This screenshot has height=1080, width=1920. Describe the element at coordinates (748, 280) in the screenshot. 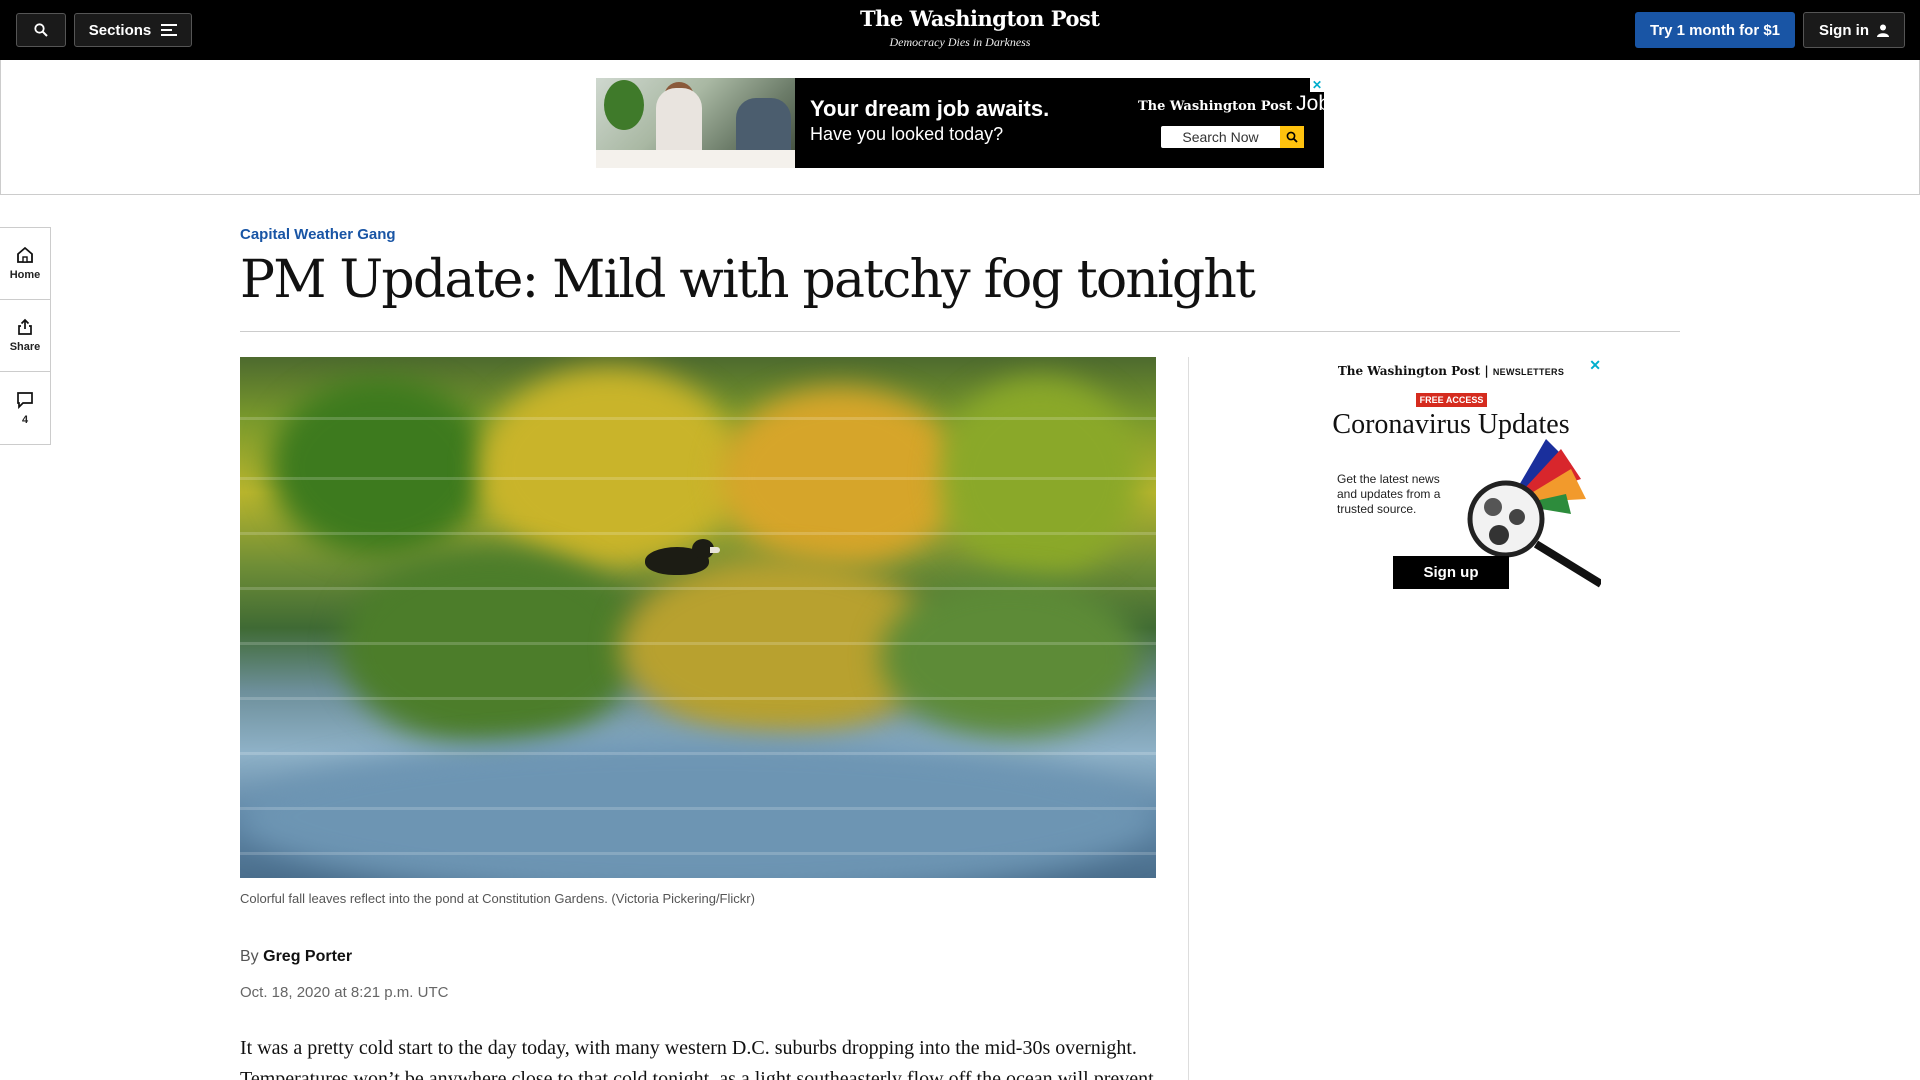

I see `article-headline: PM Update: Mild with patchy fog tonight` at that location.